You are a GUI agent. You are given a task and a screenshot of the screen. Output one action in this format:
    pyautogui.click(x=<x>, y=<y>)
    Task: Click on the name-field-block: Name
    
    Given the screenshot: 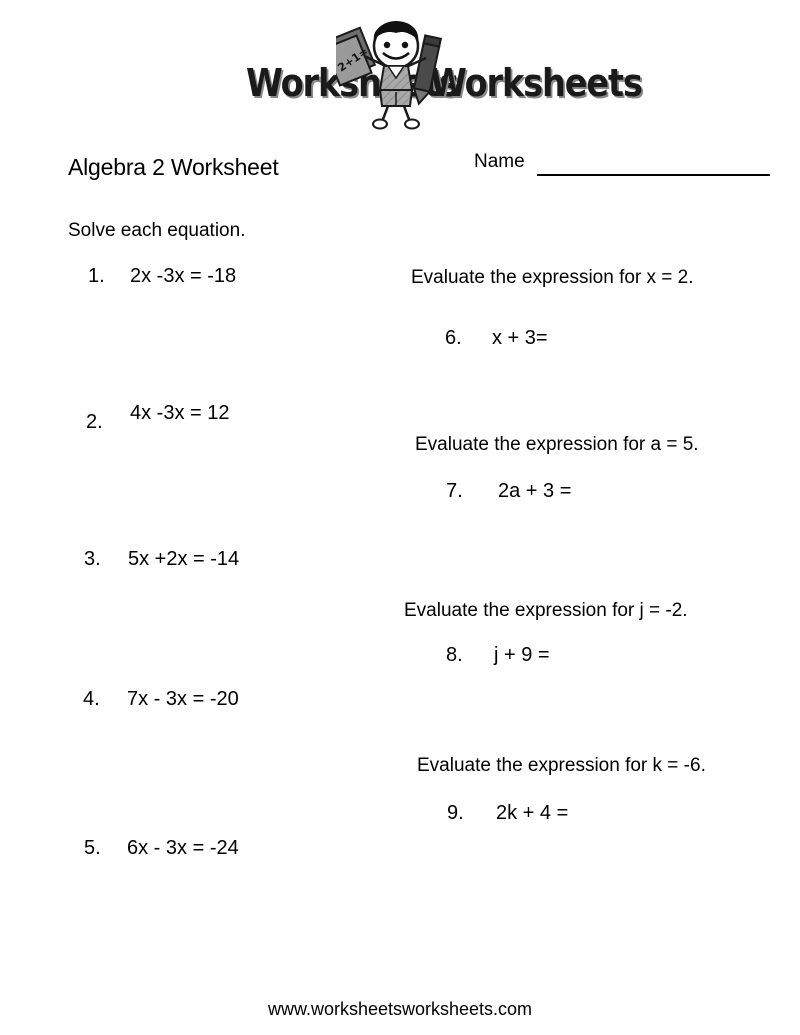 What is the action you would take?
    pyautogui.click(x=624, y=167)
    